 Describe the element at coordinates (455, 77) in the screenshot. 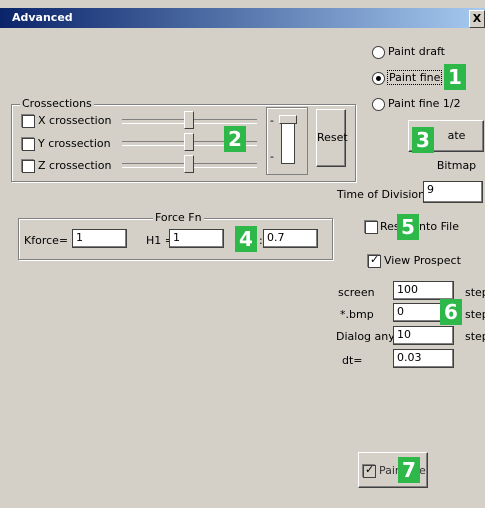

I see `badge-1: 1` at that location.